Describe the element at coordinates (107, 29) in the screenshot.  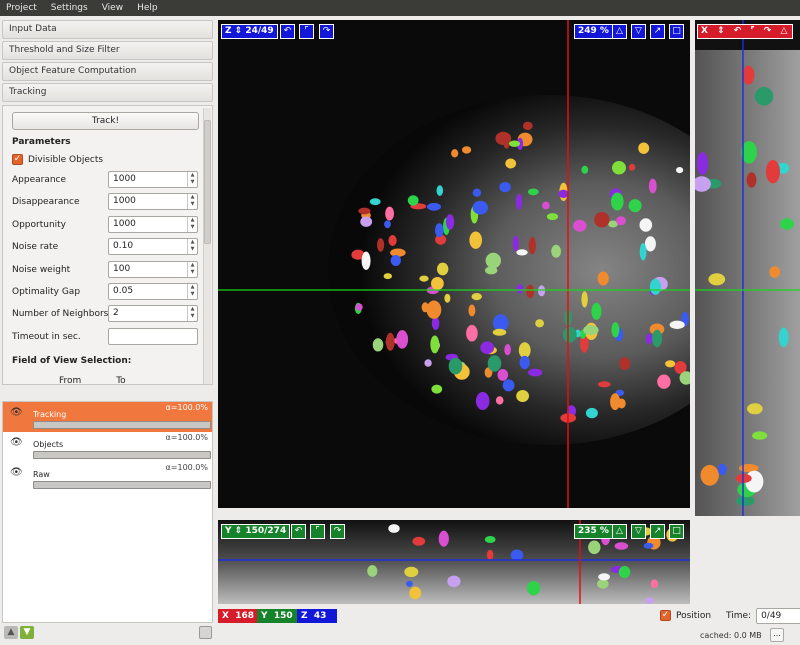
I see `applet-input-data: Input Data` at that location.